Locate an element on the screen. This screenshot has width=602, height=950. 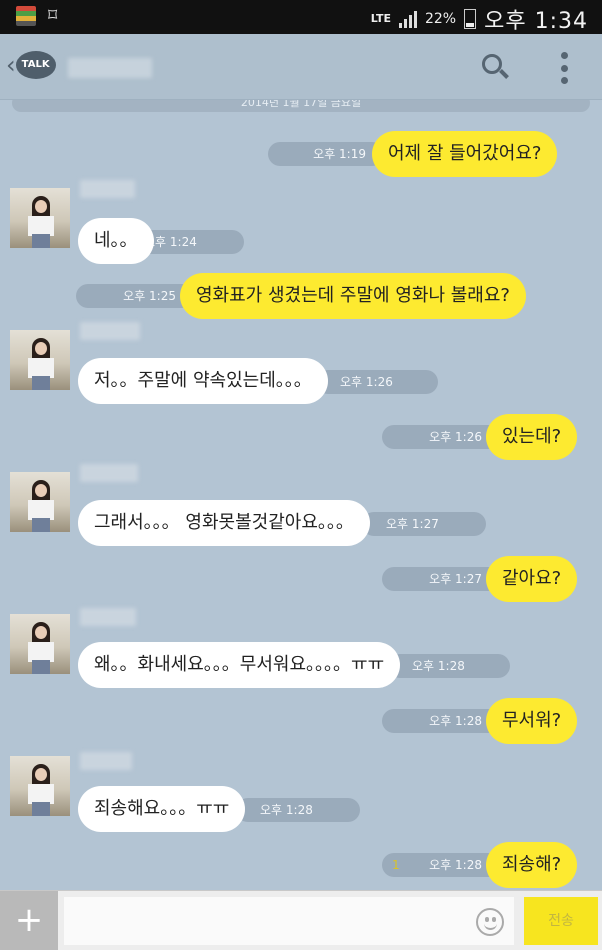
message-input is located at coordinates (289, 921).